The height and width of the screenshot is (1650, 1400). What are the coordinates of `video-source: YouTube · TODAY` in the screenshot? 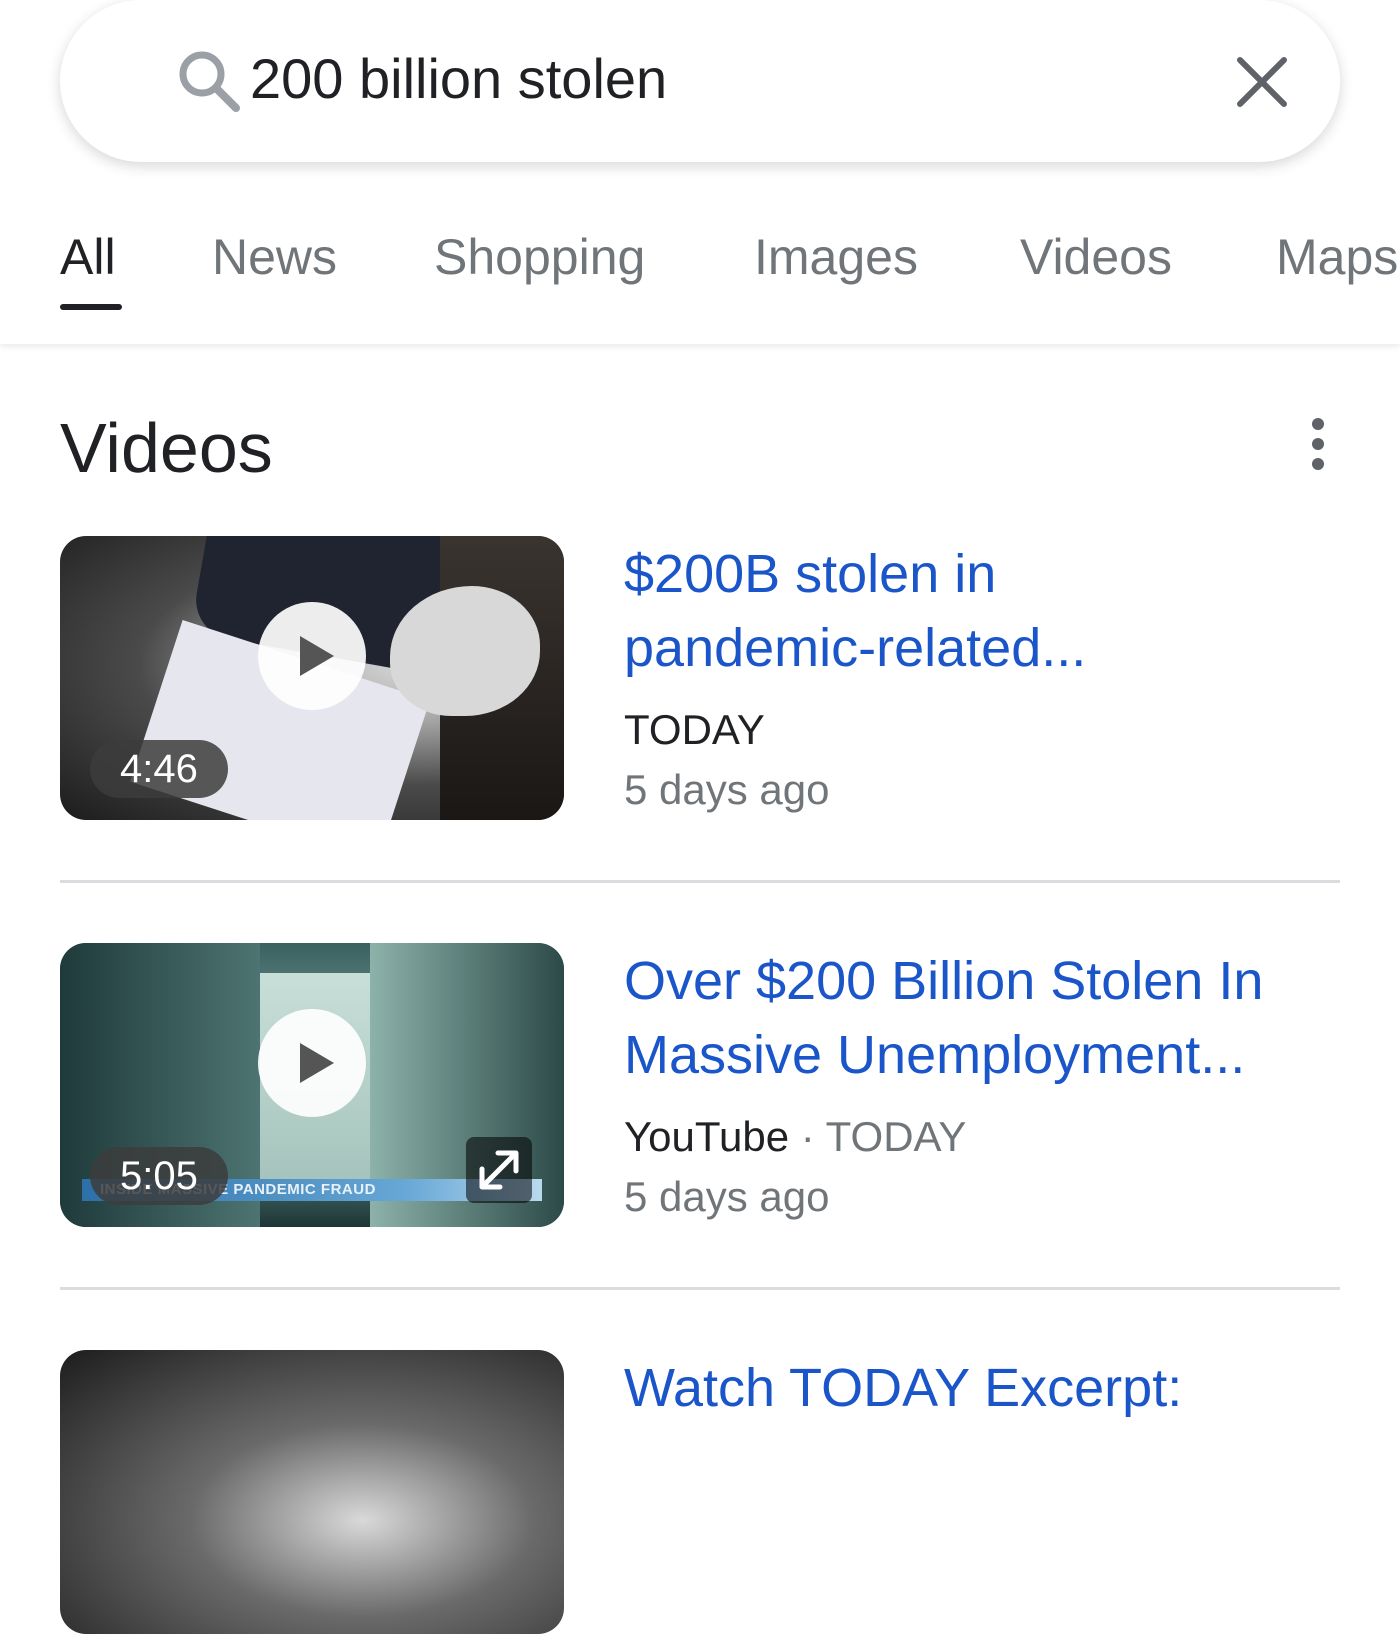 It's located at (795, 1137).